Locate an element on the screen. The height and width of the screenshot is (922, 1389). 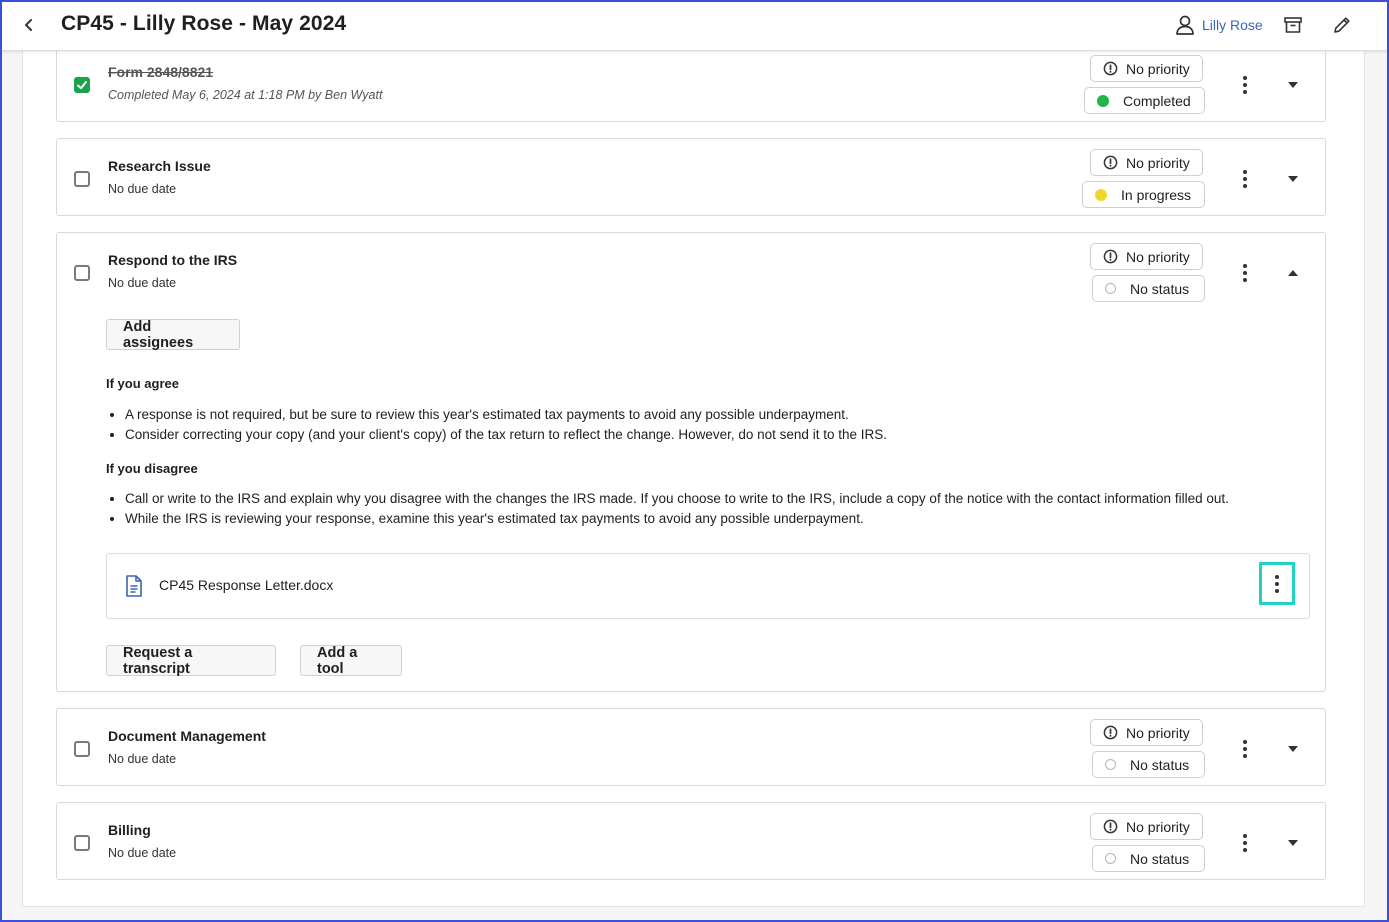
section-heading-disagree: If you disagree is located at coordinates (152, 468).